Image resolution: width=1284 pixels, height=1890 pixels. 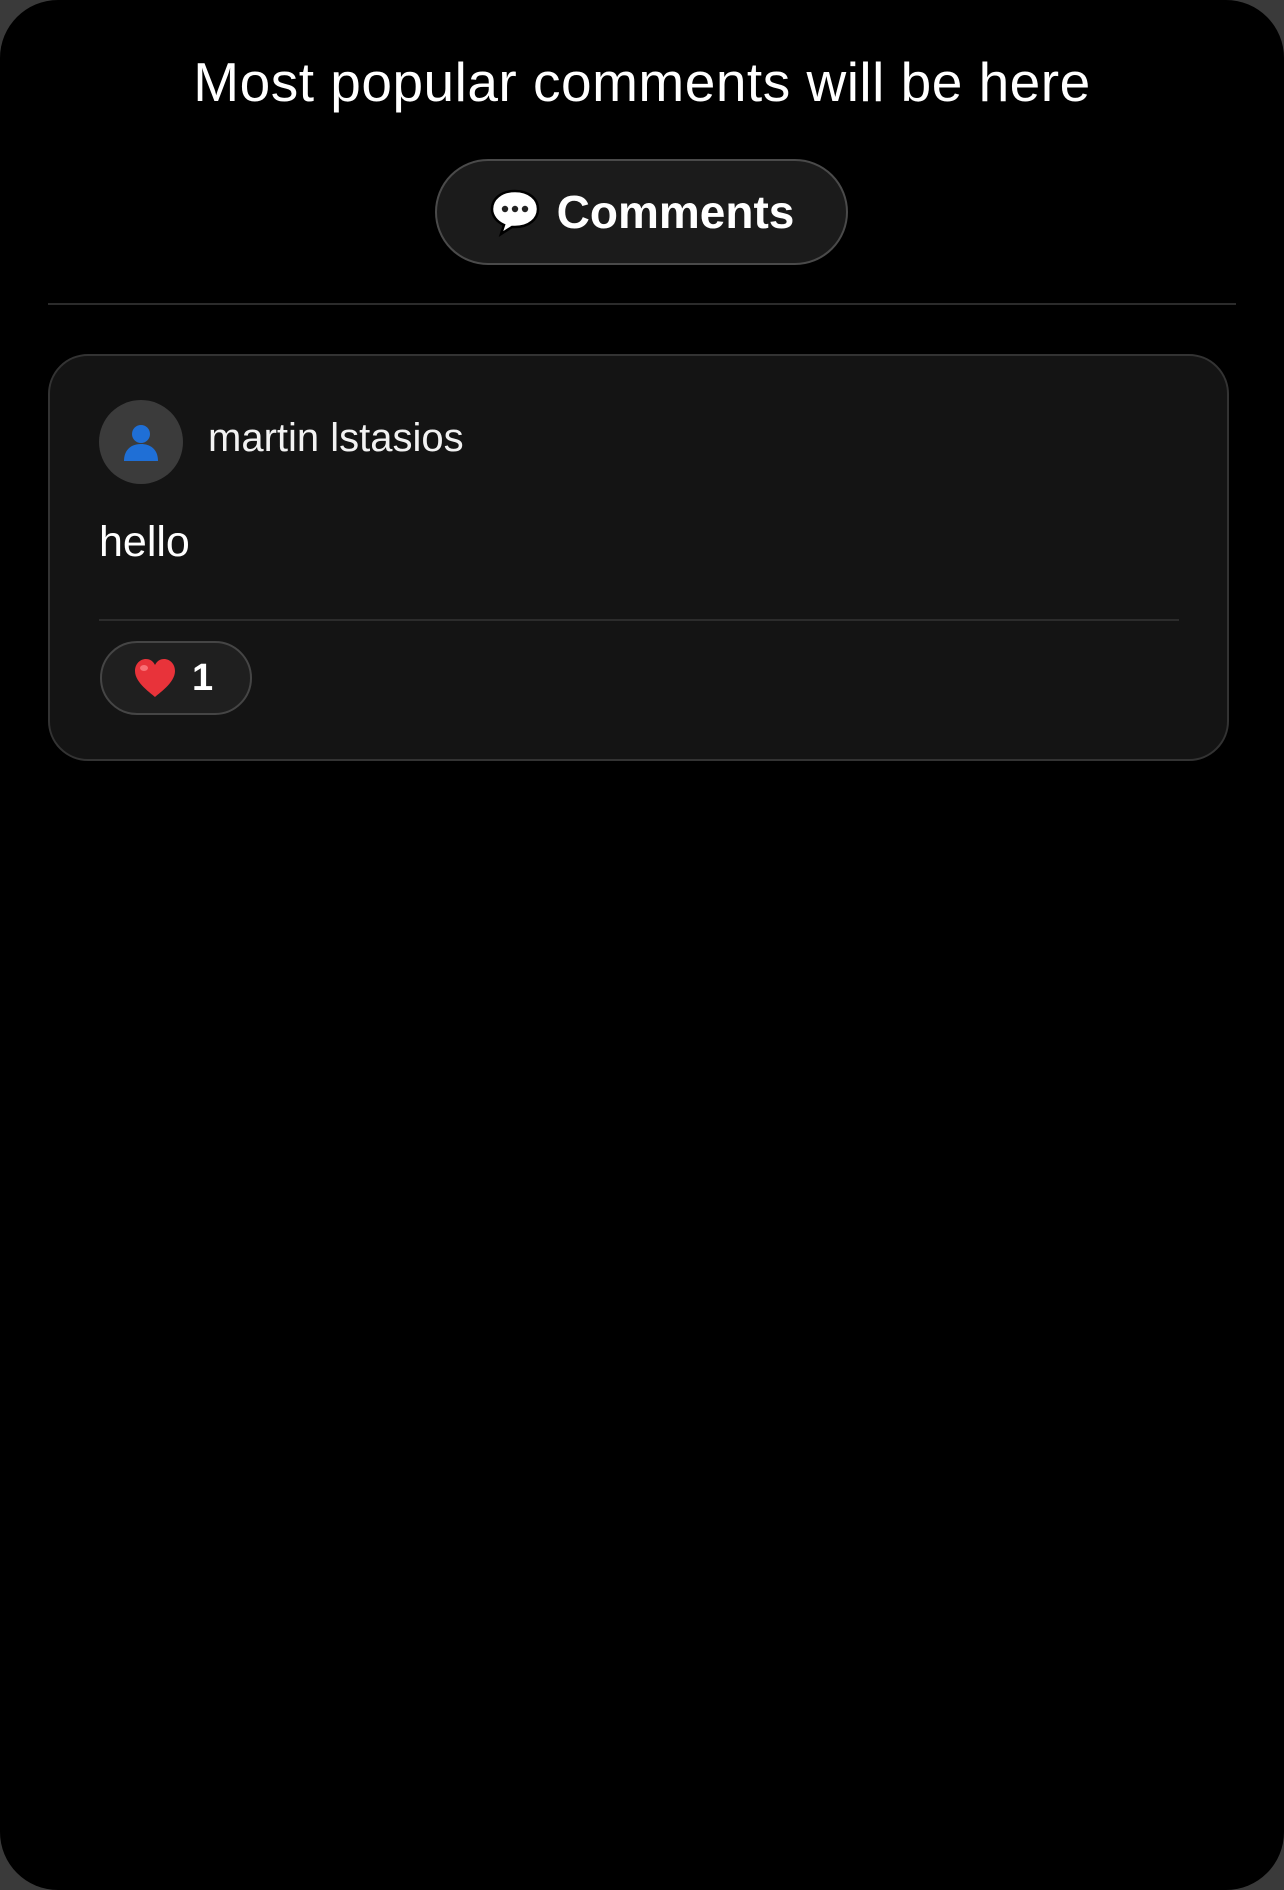 I want to click on speech-bubble-icon, so click(x=514, y=213).